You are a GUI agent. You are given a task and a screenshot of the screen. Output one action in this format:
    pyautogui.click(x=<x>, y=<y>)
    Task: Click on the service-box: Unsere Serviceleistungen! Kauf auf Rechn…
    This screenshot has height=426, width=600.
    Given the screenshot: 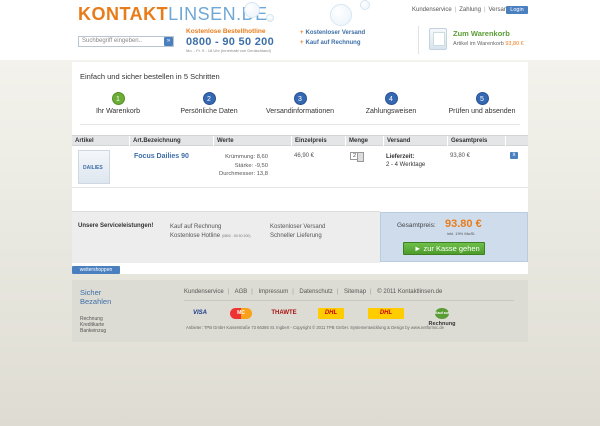 What is the action you would take?
    pyautogui.click(x=226, y=237)
    